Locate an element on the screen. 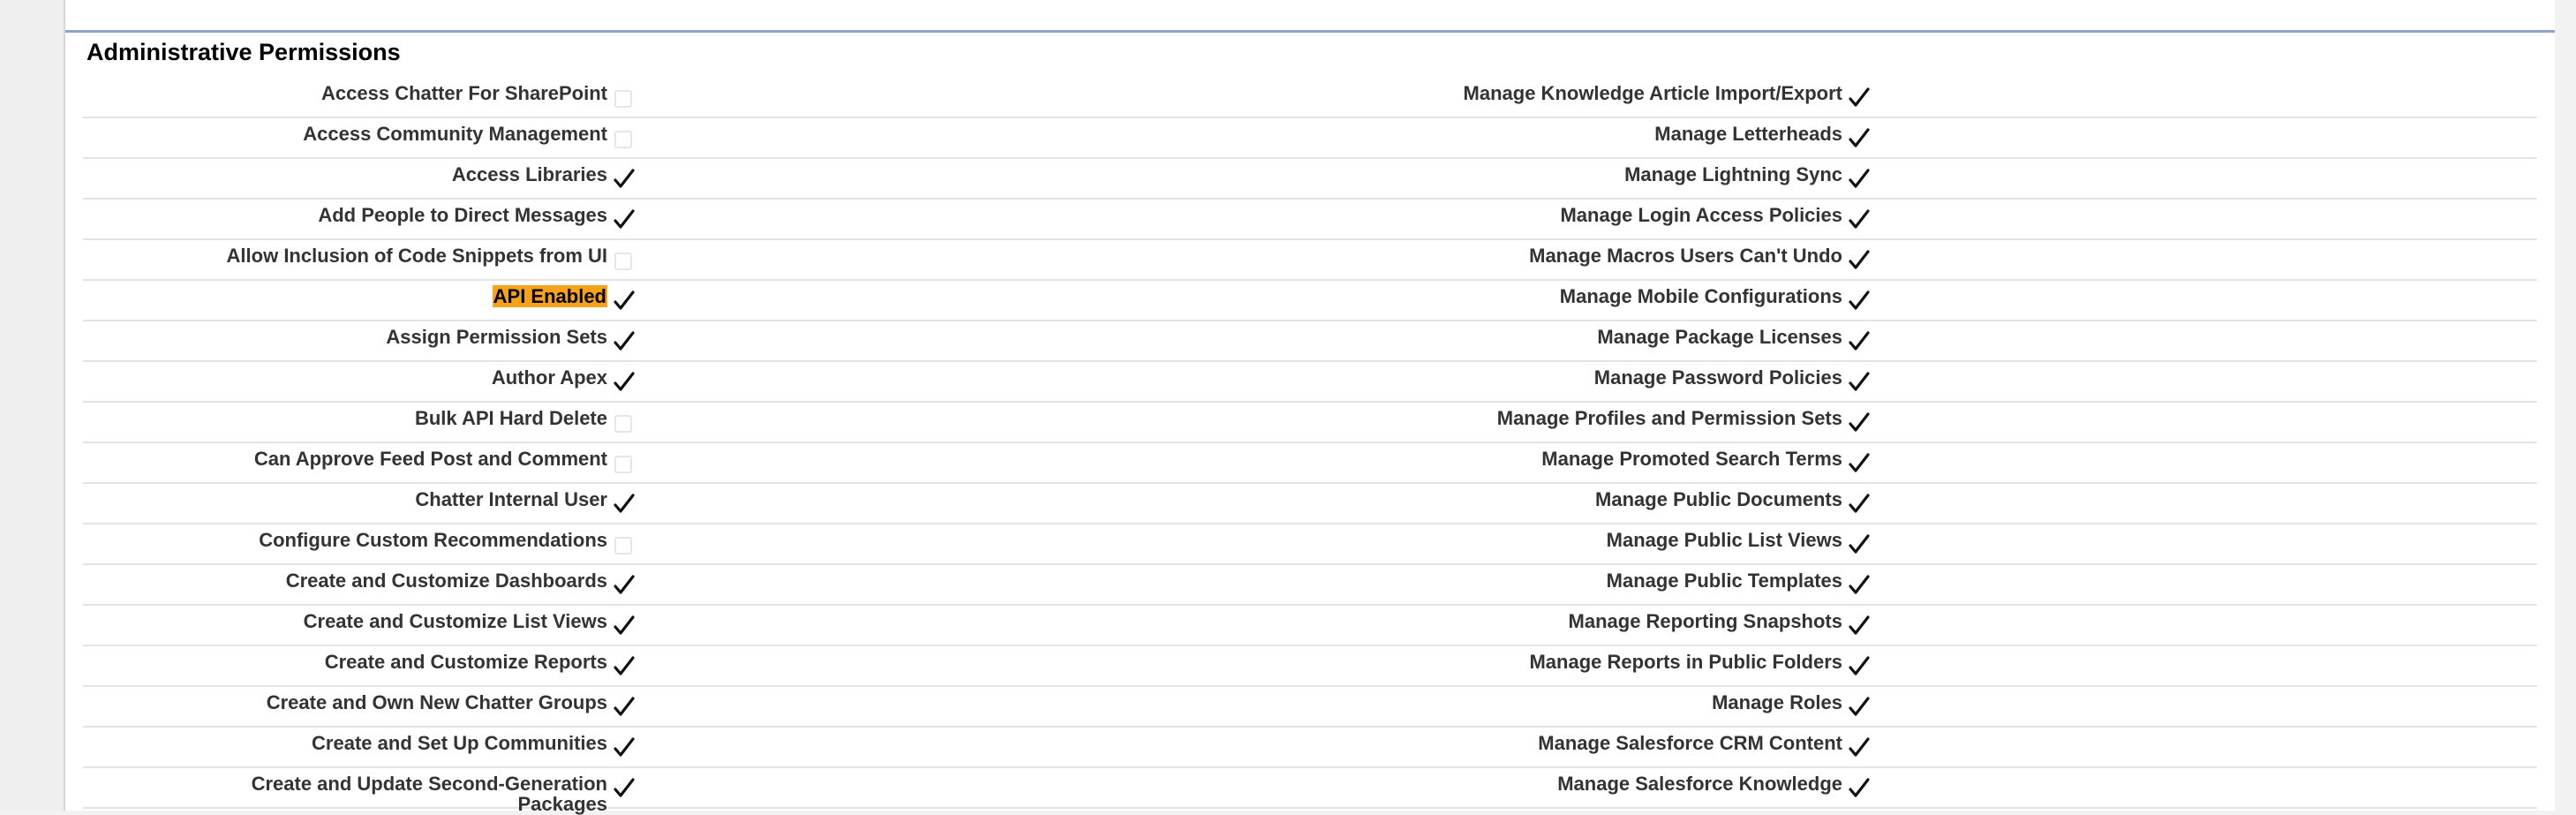 The width and height of the screenshot is (2576, 815). permission-label-manage-reports-in-public-folders: Manage Reports in Public Folders is located at coordinates (1686, 662).